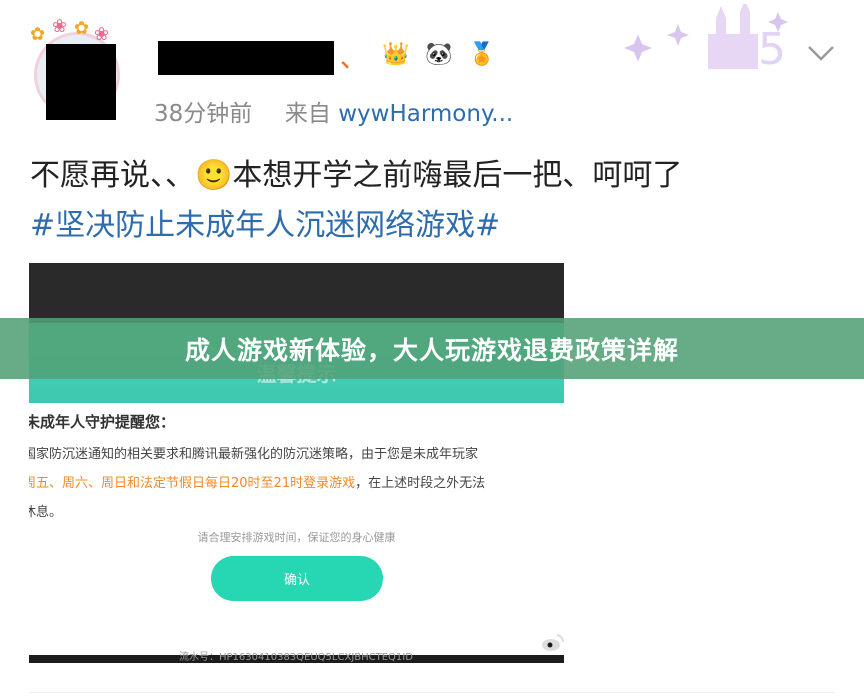 This screenshot has width=864, height=697. What do you see at coordinates (439, 54) in the screenshot?
I see `panda-icon: 🐼` at bounding box center [439, 54].